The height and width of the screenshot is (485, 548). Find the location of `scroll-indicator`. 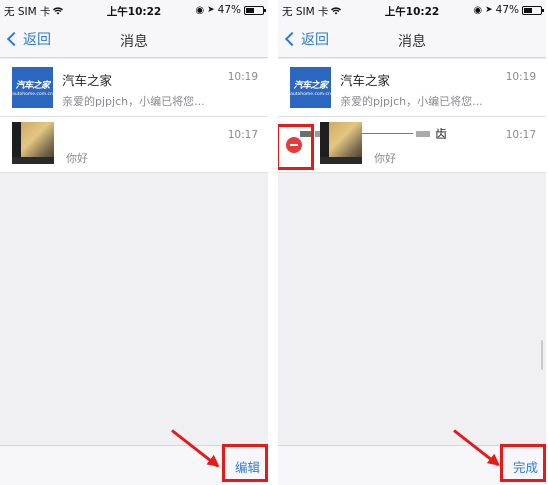

scroll-indicator is located at coordinates (542, 355).